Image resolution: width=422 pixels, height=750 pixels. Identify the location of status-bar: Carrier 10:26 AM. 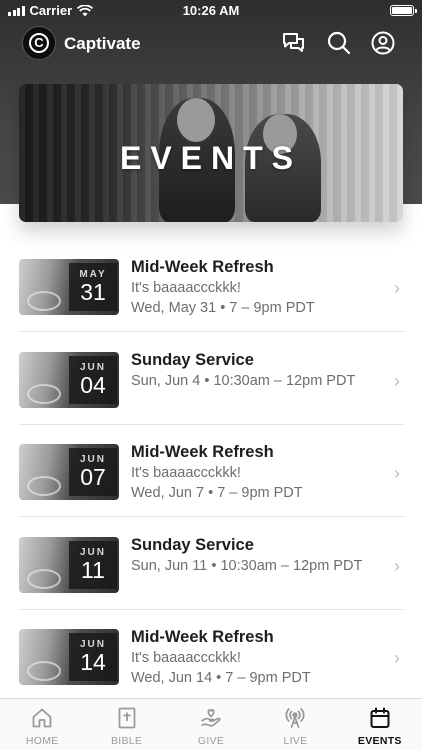
(211, 11).